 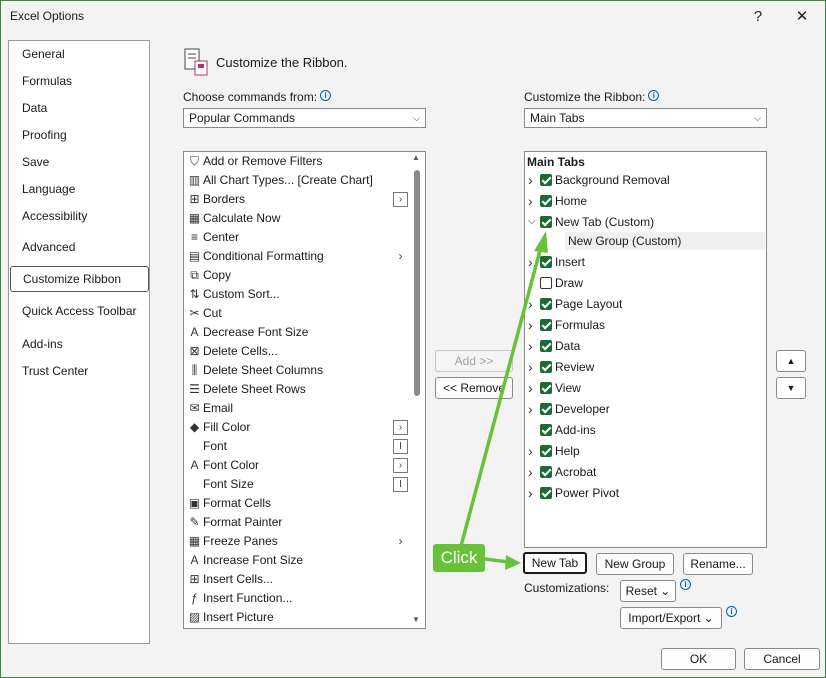 What do you see at coordinates (297, 541) in the screenshot?
I see `command-item: ▦ Freeze Panes ›` at bounding box center [297, 541].